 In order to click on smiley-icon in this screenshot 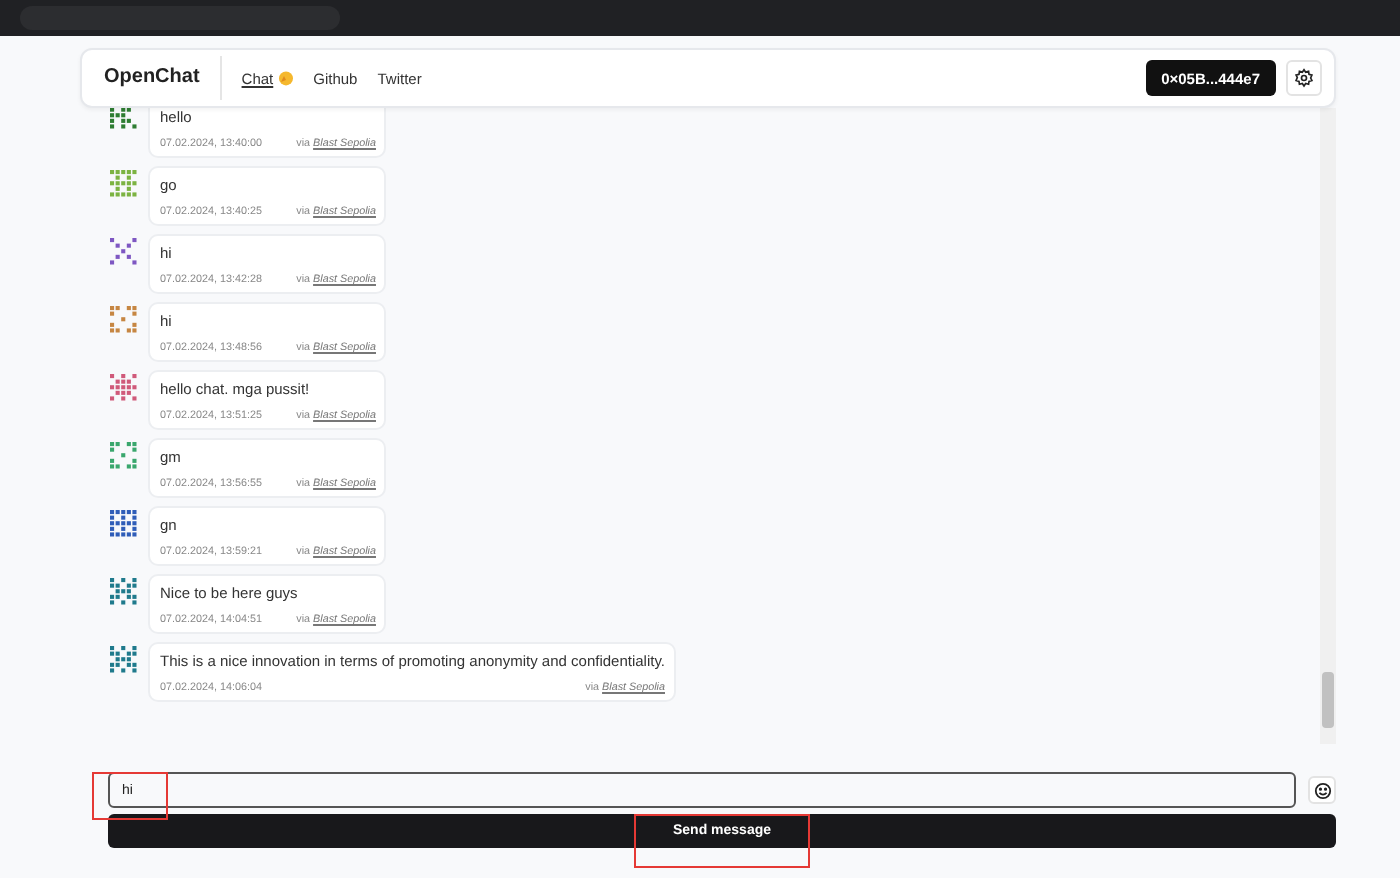, I will do `click(1322, 790)`.